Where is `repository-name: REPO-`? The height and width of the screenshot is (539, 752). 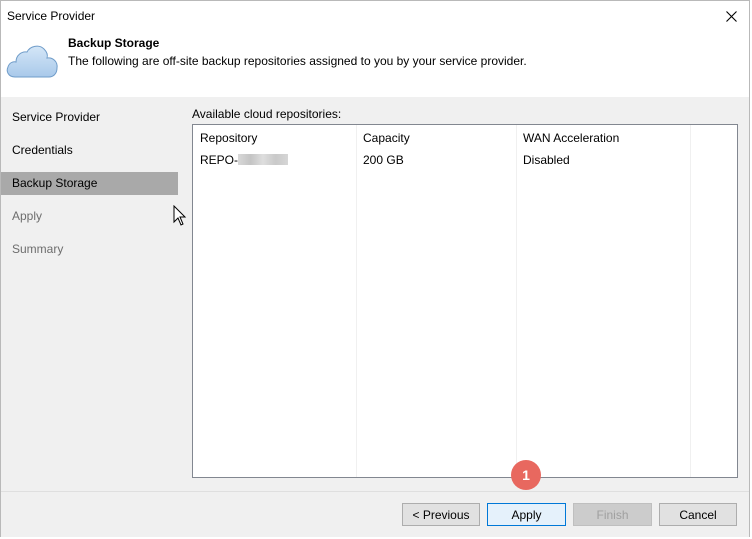 repository-name: REPO- is located at coordinates (219, 160).